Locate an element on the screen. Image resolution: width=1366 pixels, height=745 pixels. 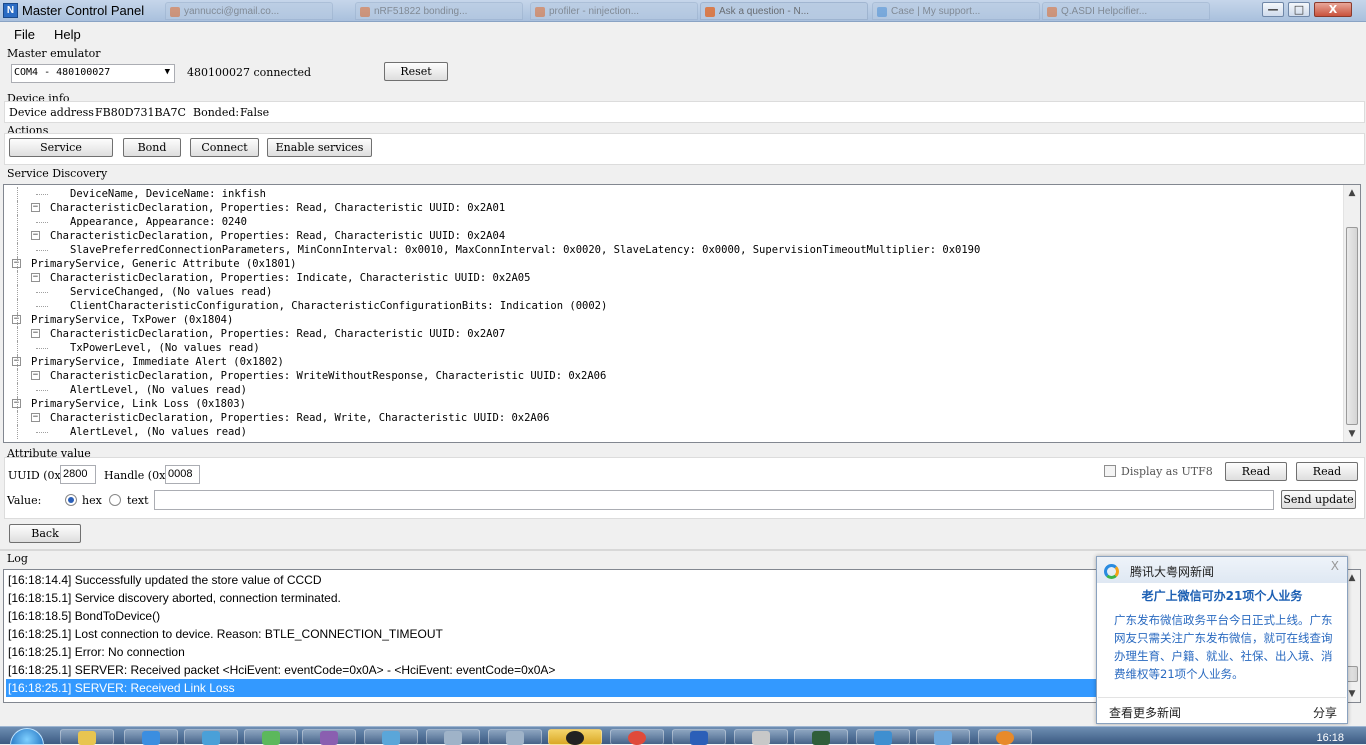
device-address-value: FB80D731BA7C is located at coordinates (140, 112).